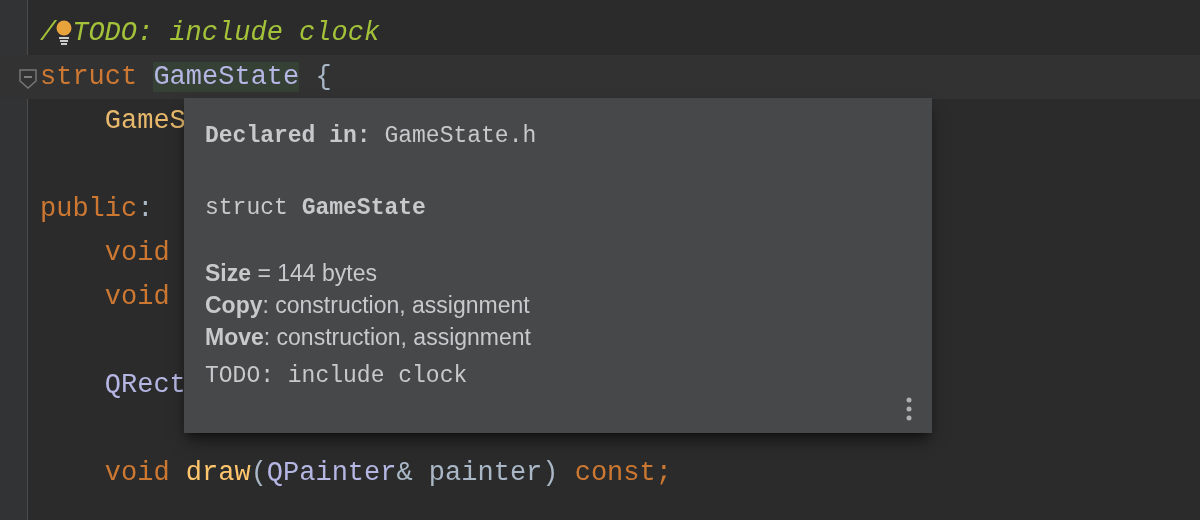 This screenshot has height=520, width=1200. I want to click on code-line: void draw(QPainter& painter) const;, so click(387, 473).